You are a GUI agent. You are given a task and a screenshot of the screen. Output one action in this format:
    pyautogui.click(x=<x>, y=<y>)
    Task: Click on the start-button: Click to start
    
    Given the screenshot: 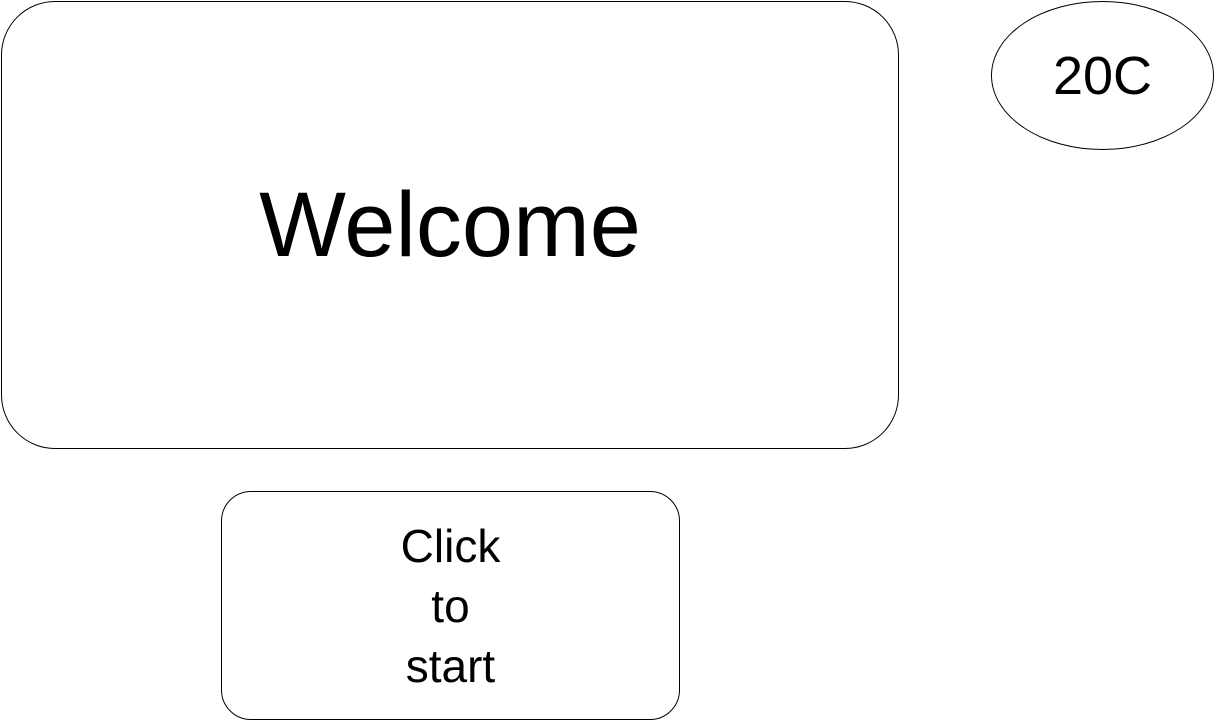 What is the action you would take?
    pyautogui.click(x=450, y=605)
    